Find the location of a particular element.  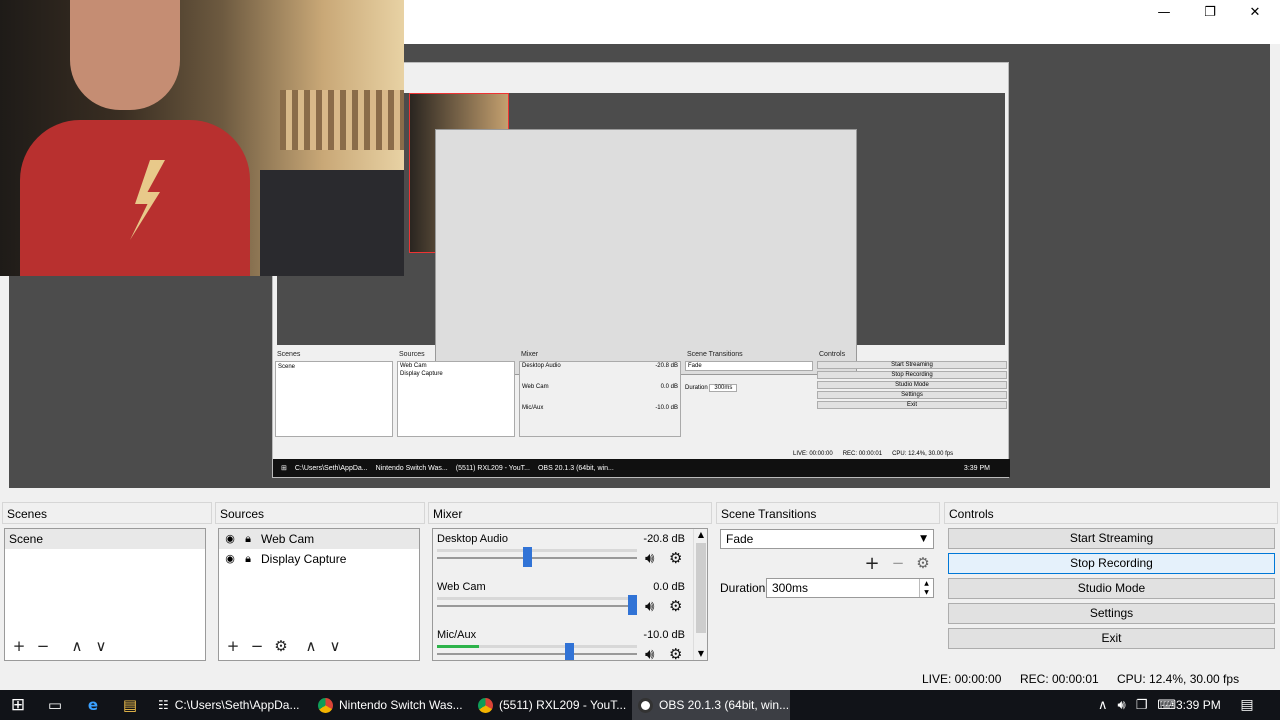

remove-source-button: − is located at coordinates (257, 646).